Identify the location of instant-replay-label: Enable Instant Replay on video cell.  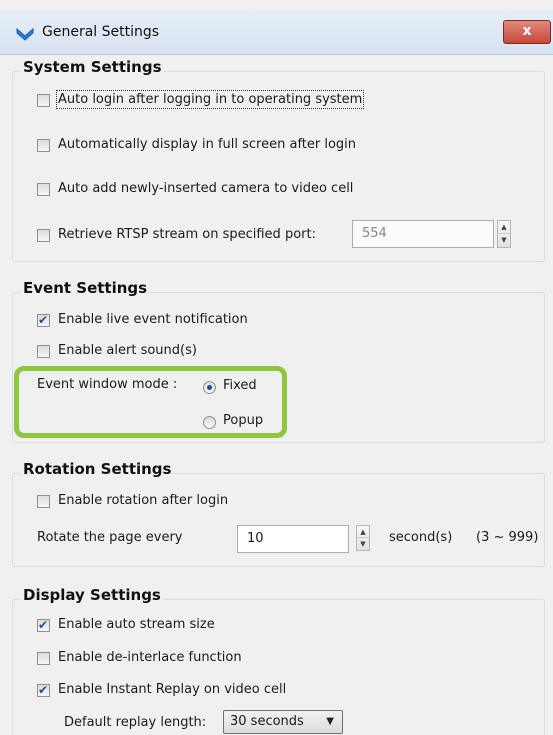
(172, 689).